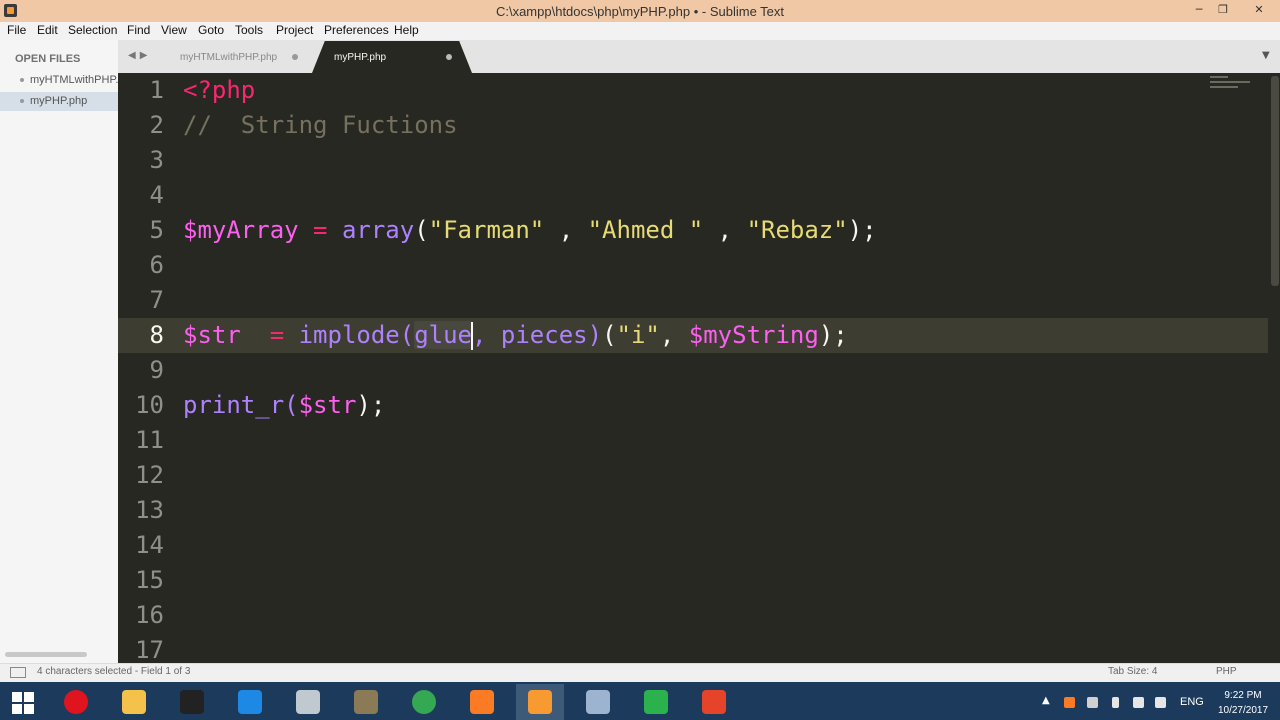 This screenshot has height=720, width=1280. I want to click on menu-goto: Goto, so click(211, 30).